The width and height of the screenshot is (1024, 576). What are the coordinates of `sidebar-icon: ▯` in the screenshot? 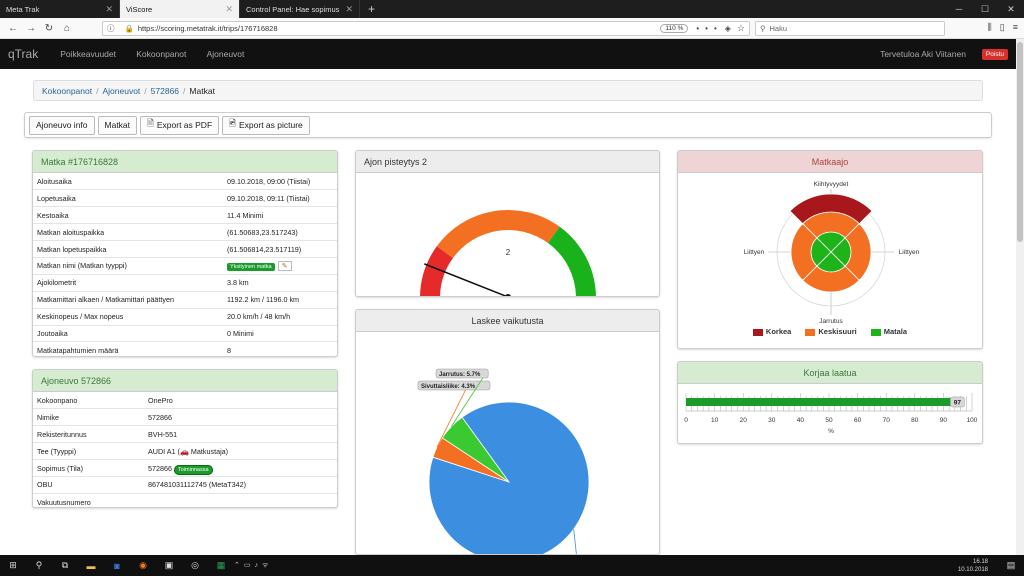 It's located at (1002, 27).